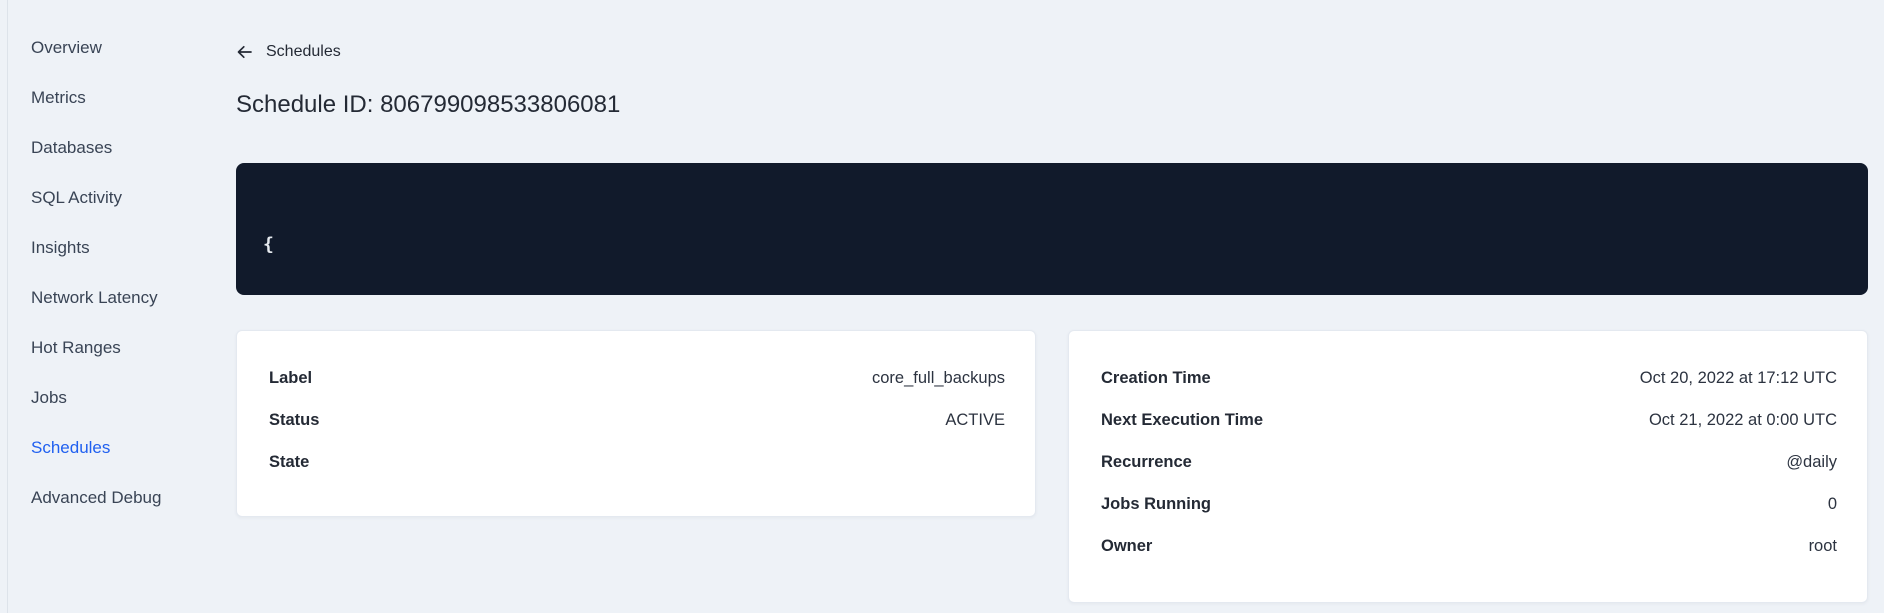 Image resolution: width=1884 pixels, height=613 pixels. What do you see at coordinates (289, 461) in the screenshot?
I see `detail-row-label: State` at bounding box center [289, 461].